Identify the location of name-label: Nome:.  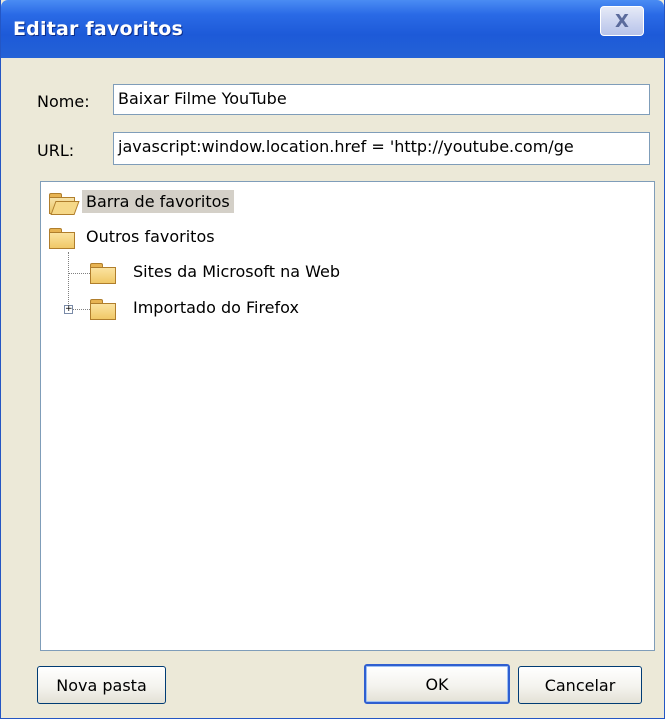
(63, 101).